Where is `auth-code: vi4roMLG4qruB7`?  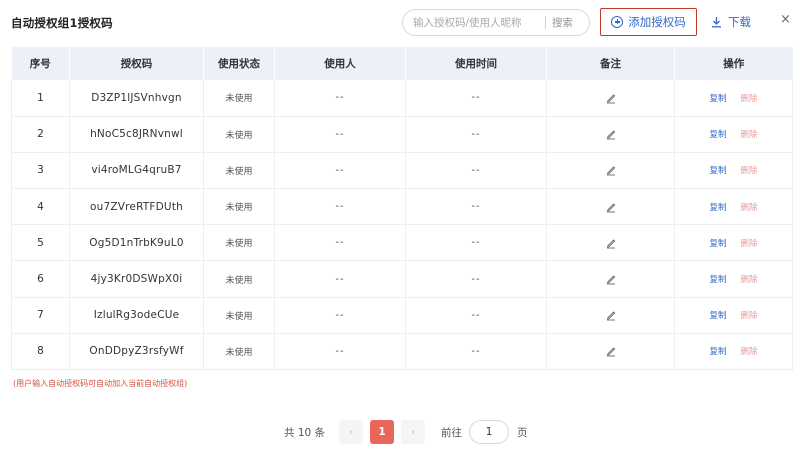
auth-code: vi4roMLG4qruB7 is located at coordinates (136, 171).